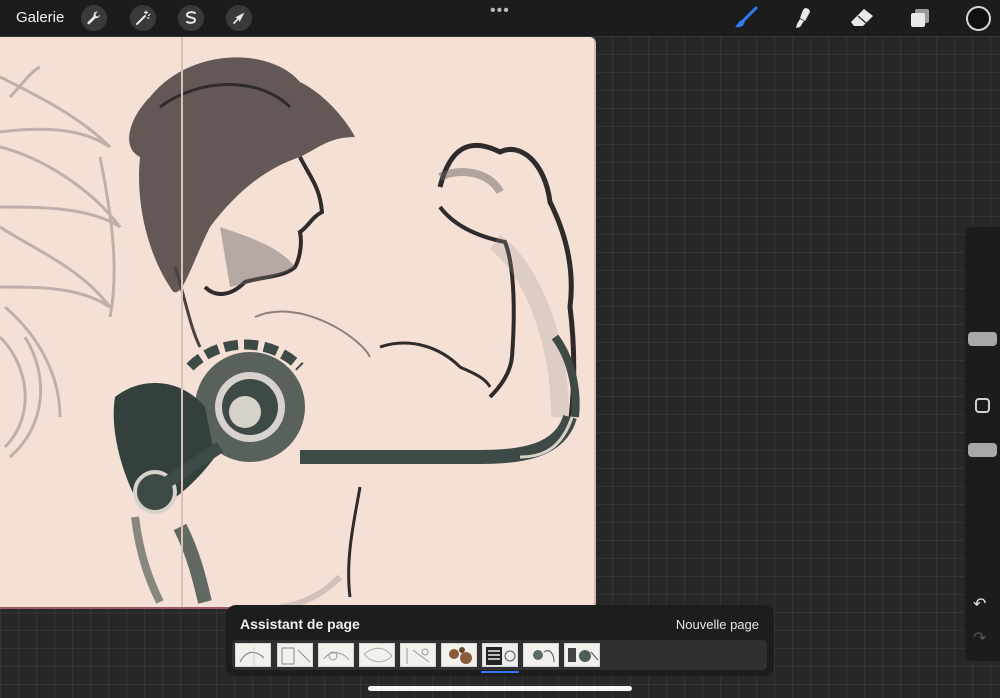 This screenshot has height=698, width=1000. Describe the element at coordinates (982, 507) in the screenshot. I see `opacity-slider` at that location.